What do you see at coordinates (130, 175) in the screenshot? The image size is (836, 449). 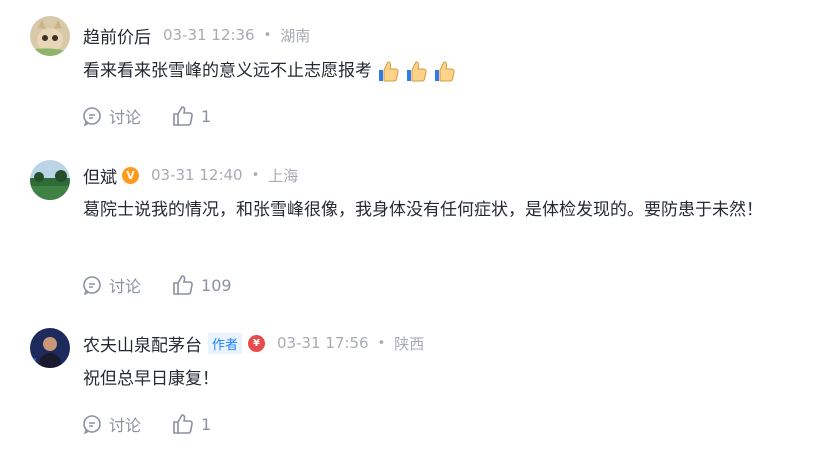 I see `verified-badge: V` at bounding box center [130, 175].